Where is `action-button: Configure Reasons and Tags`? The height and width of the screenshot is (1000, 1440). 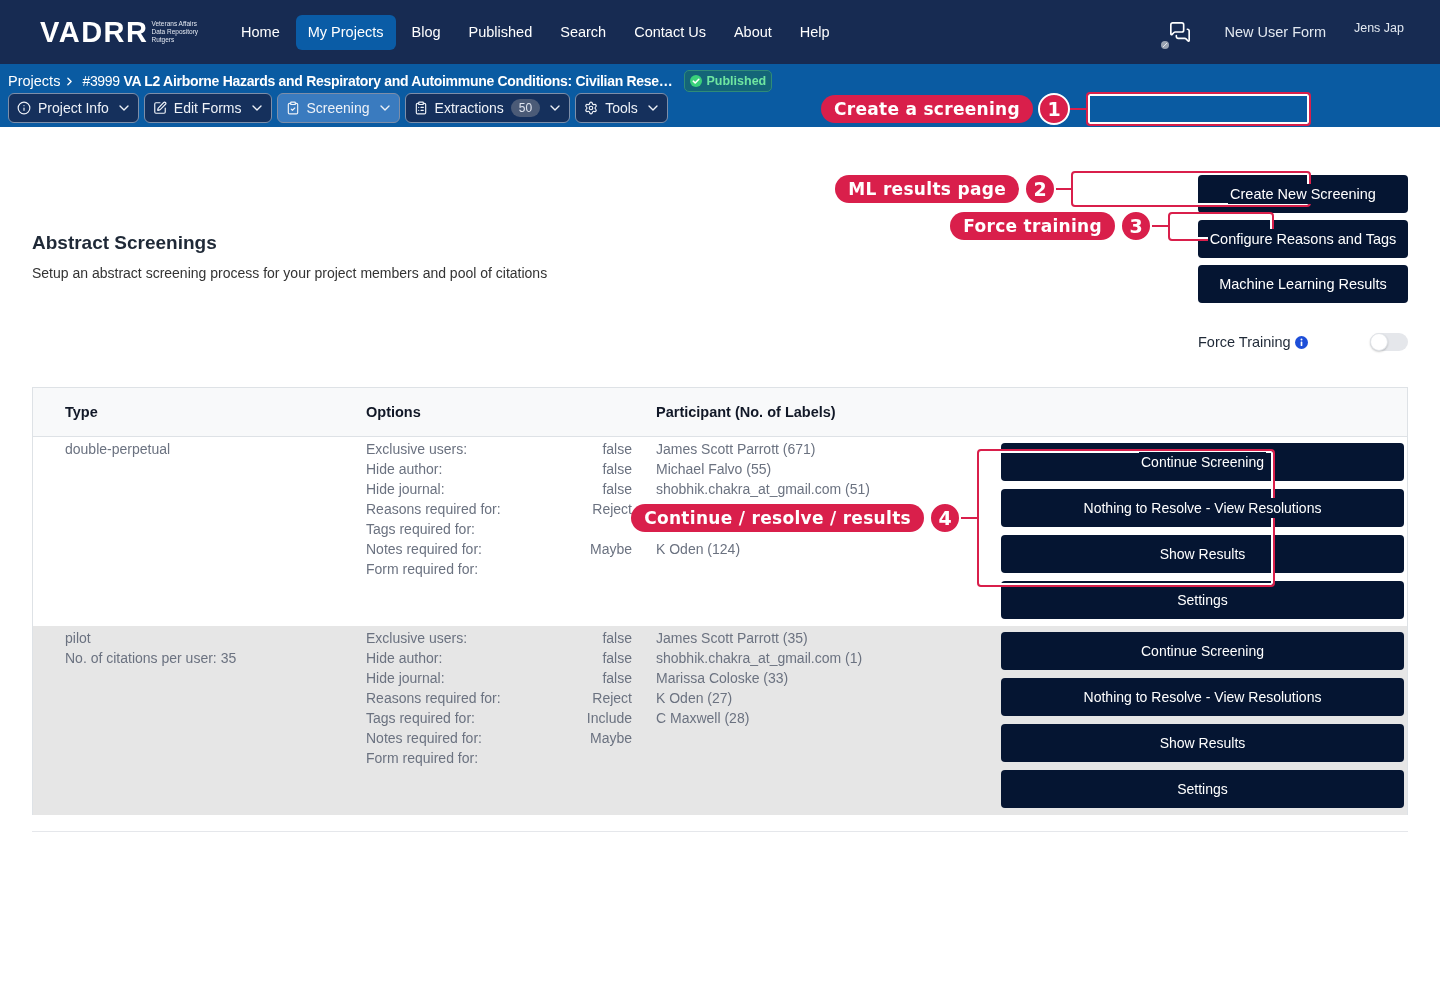 action-button: Configure Reasons and Tags is located at coordinates (1303, 239).